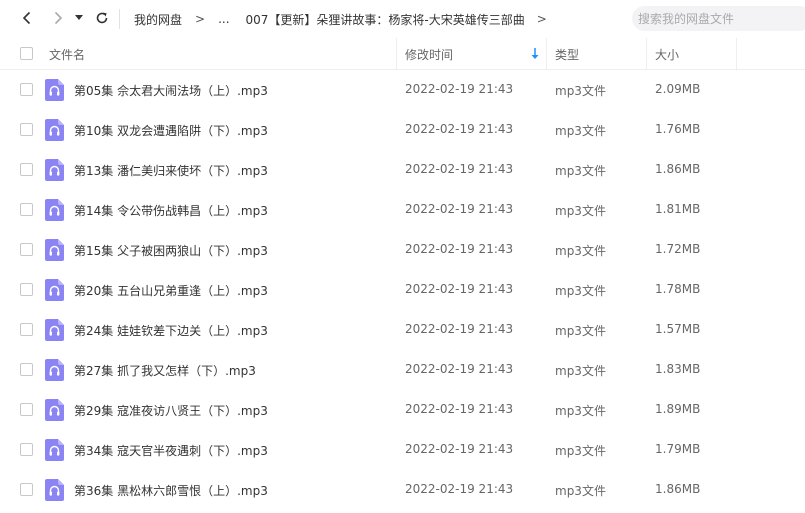  What do you see at coordinates (171, 170) in the screenshot?
I see `file-name: 第13集 潘仁美归来使坏（下）.mp3` at bounding box center [171, 170].